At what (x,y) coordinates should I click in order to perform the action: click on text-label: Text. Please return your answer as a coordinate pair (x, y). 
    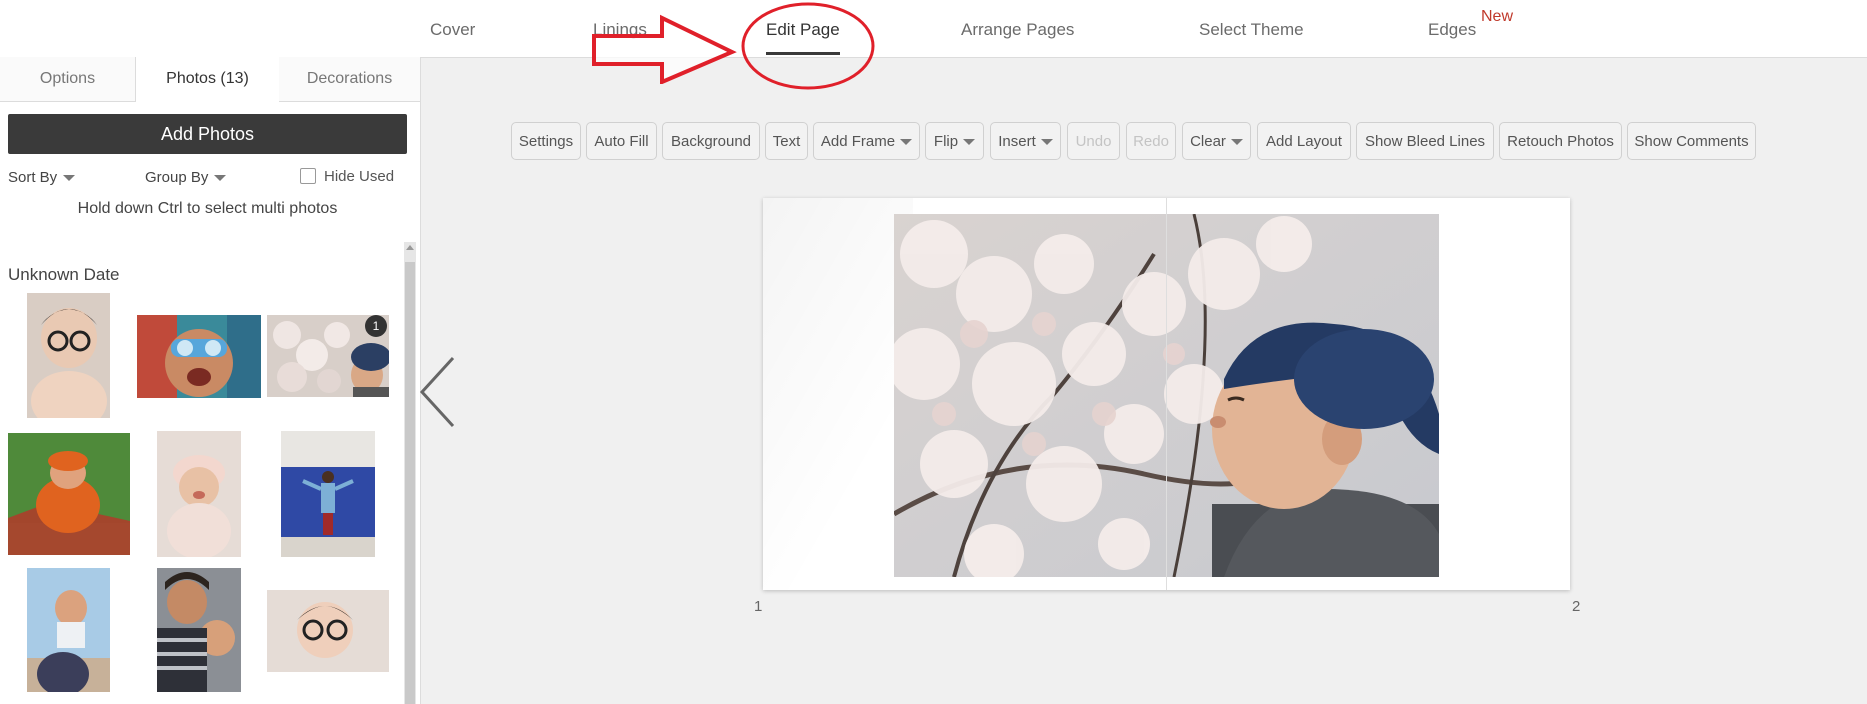
    Looking at the image, I should click on (786, 141).